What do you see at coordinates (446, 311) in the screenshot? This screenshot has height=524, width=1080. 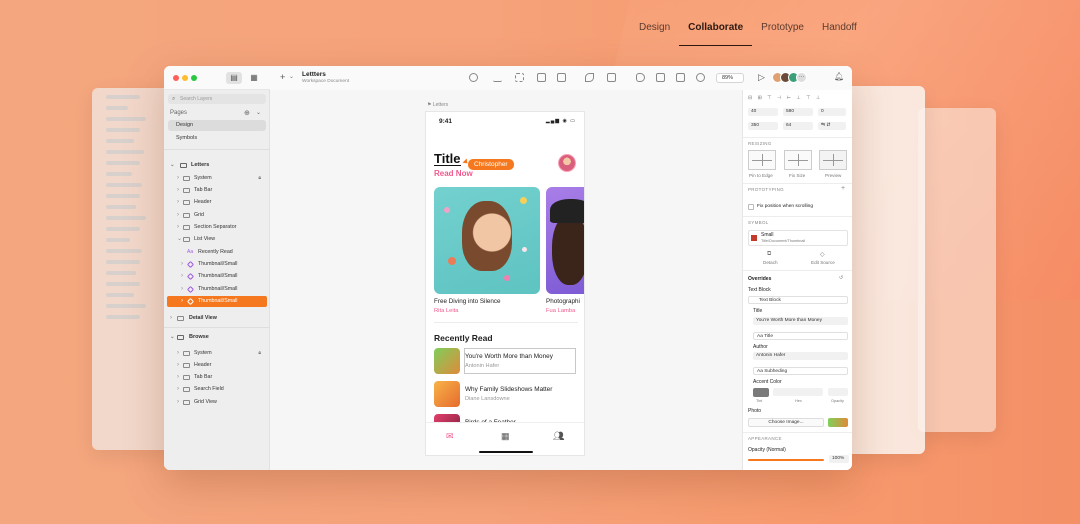 I see `card-author: Rita Leita` at bounding box center [446, 311].